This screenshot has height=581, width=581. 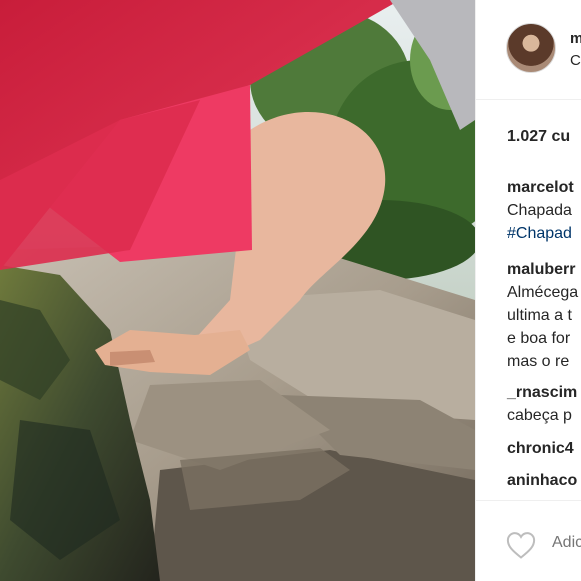 I want to click on comment-text: e boa for, so click(x=539, y=338).